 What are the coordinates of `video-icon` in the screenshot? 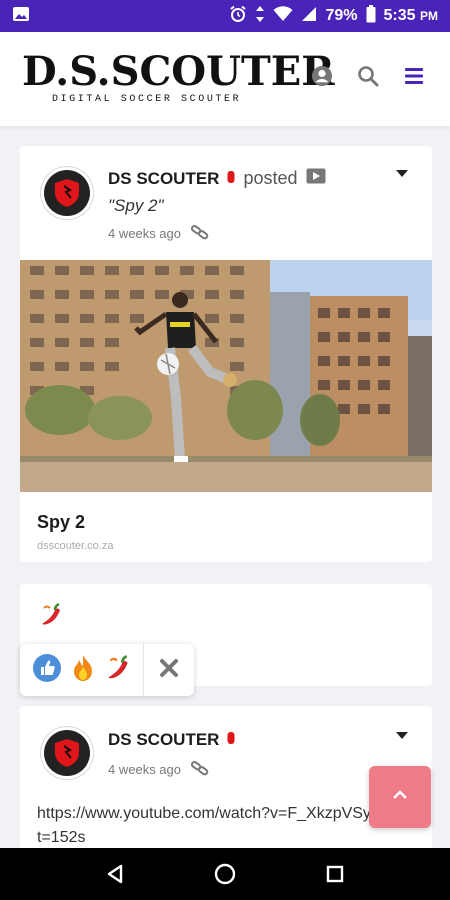 It's located at (316, 178).